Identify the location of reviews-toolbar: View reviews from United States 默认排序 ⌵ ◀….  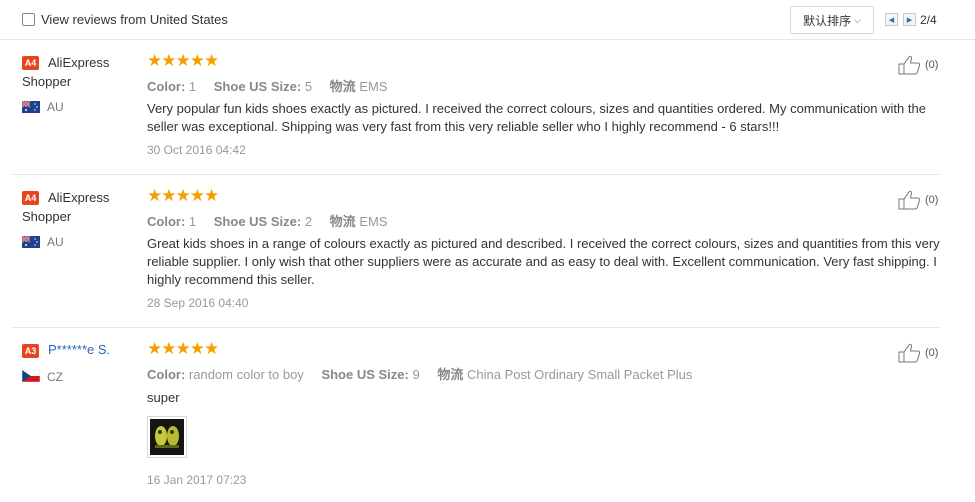
(487, 20).